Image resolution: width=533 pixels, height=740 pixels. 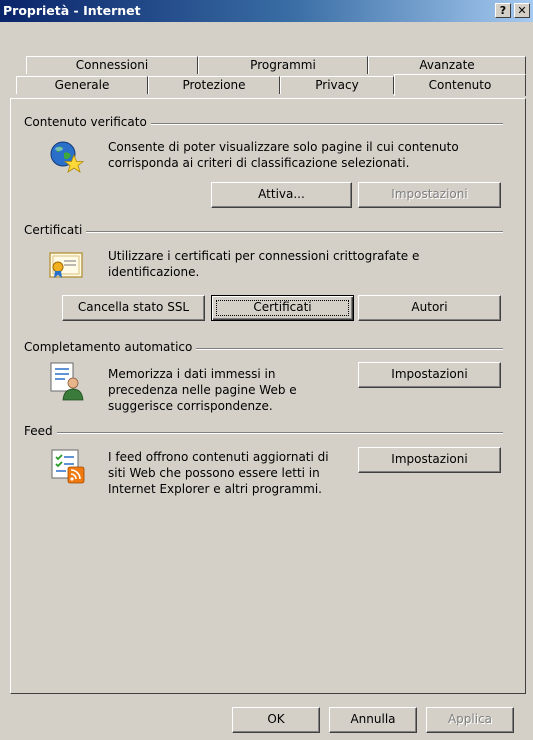 I want to click on certificate-icon, so click(x=66, y=265).